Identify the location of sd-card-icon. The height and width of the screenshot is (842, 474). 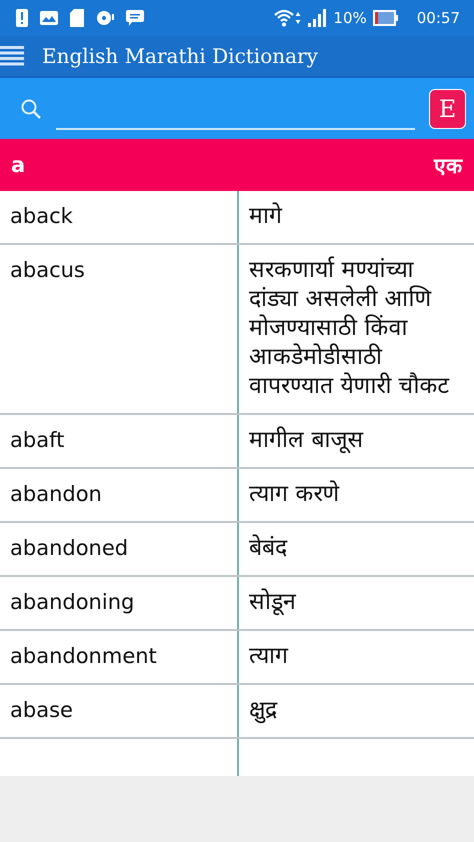
(77, 18).